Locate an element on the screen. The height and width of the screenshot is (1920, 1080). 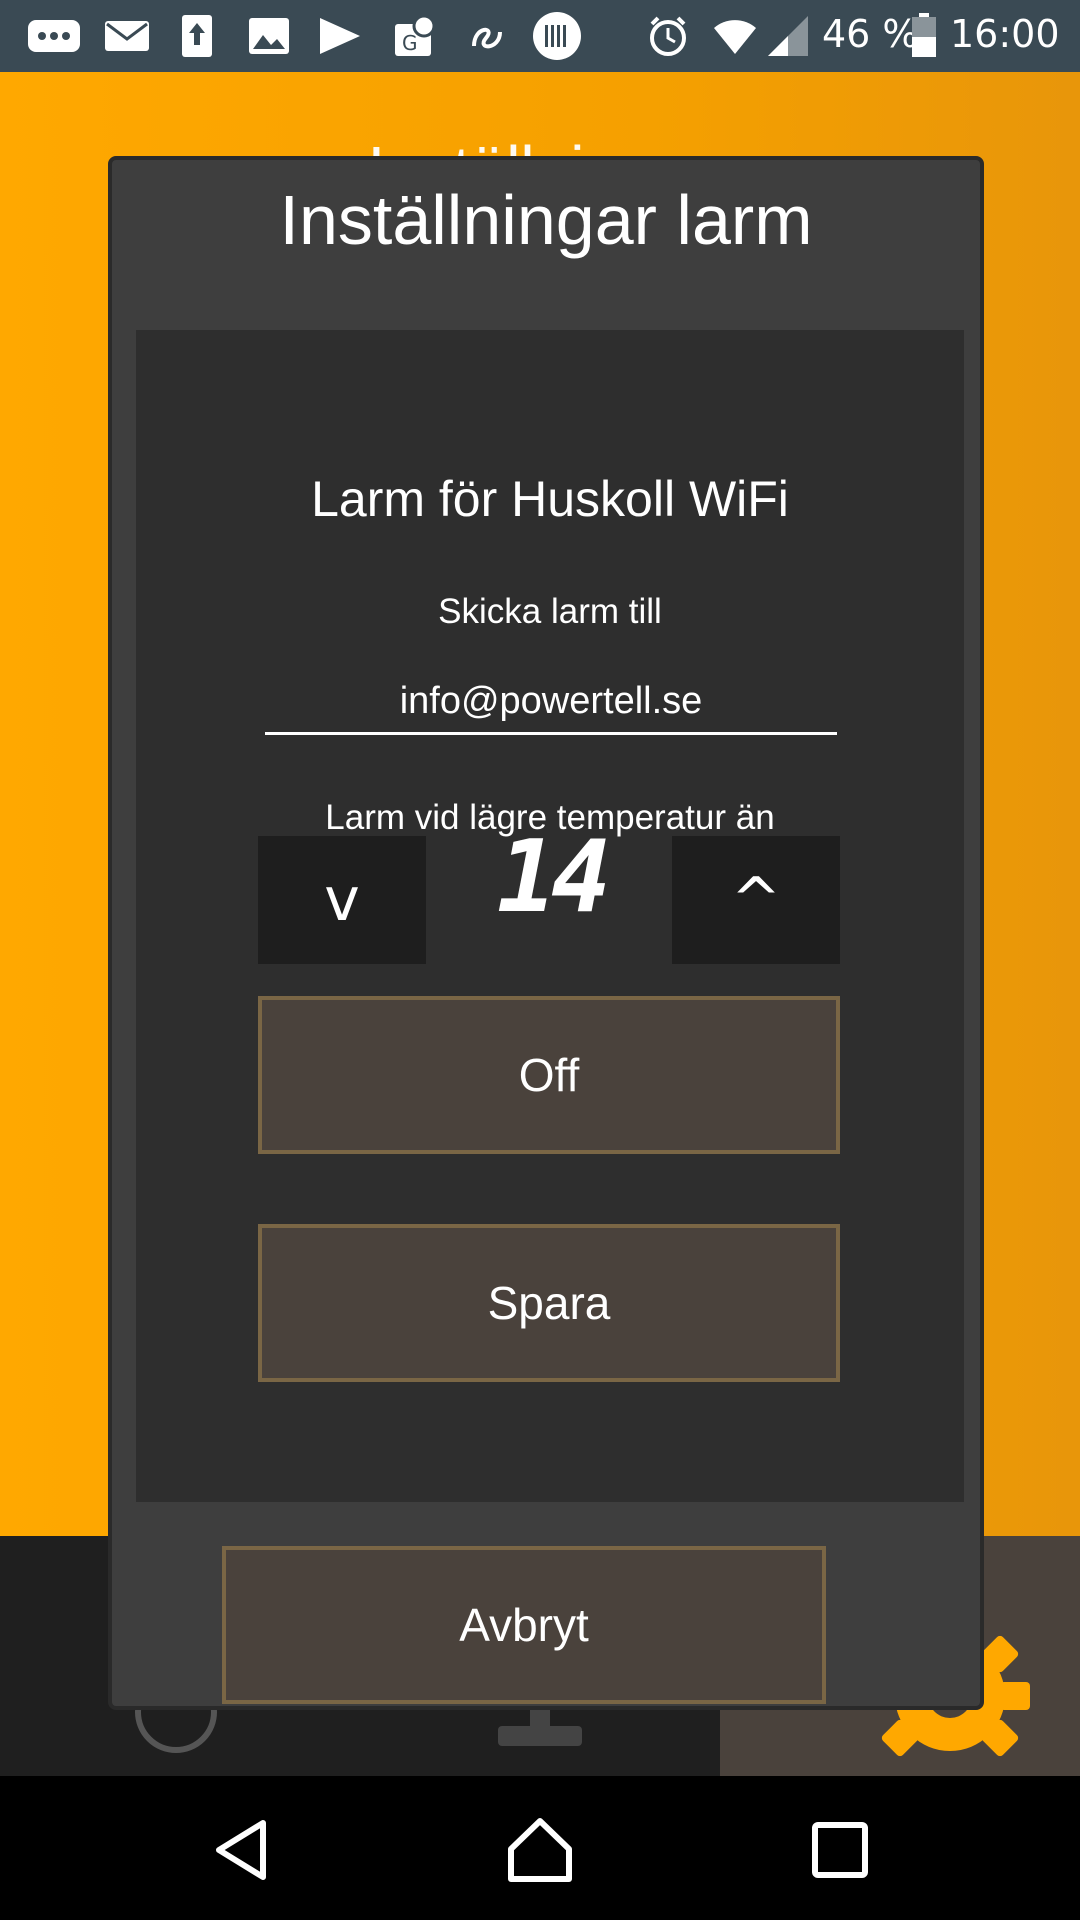
wifi-icon is located at coordinates (735, 36).